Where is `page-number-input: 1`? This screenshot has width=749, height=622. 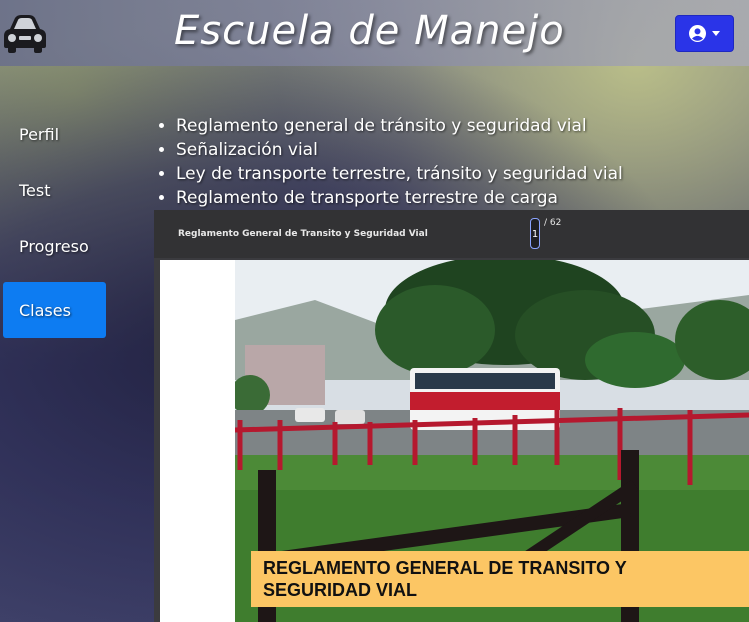
page-number-input: 1 is located at coordinates (535, 233).